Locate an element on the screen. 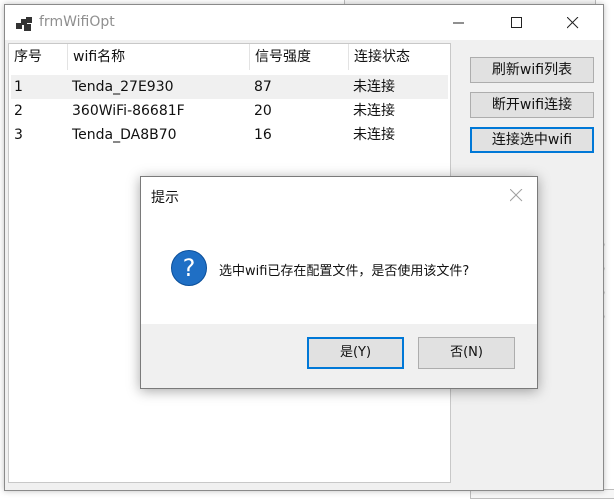  minimize-icon is located at coordinates (458, 23).